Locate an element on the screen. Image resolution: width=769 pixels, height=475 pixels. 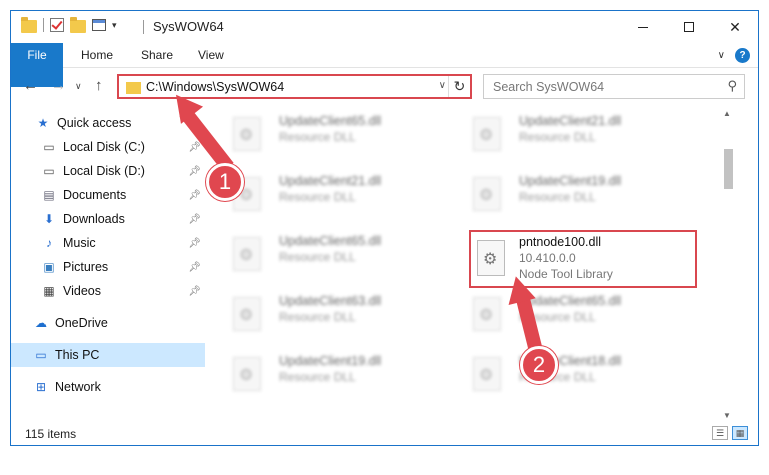
new-folder-icon is located at coordinates (78, 24).